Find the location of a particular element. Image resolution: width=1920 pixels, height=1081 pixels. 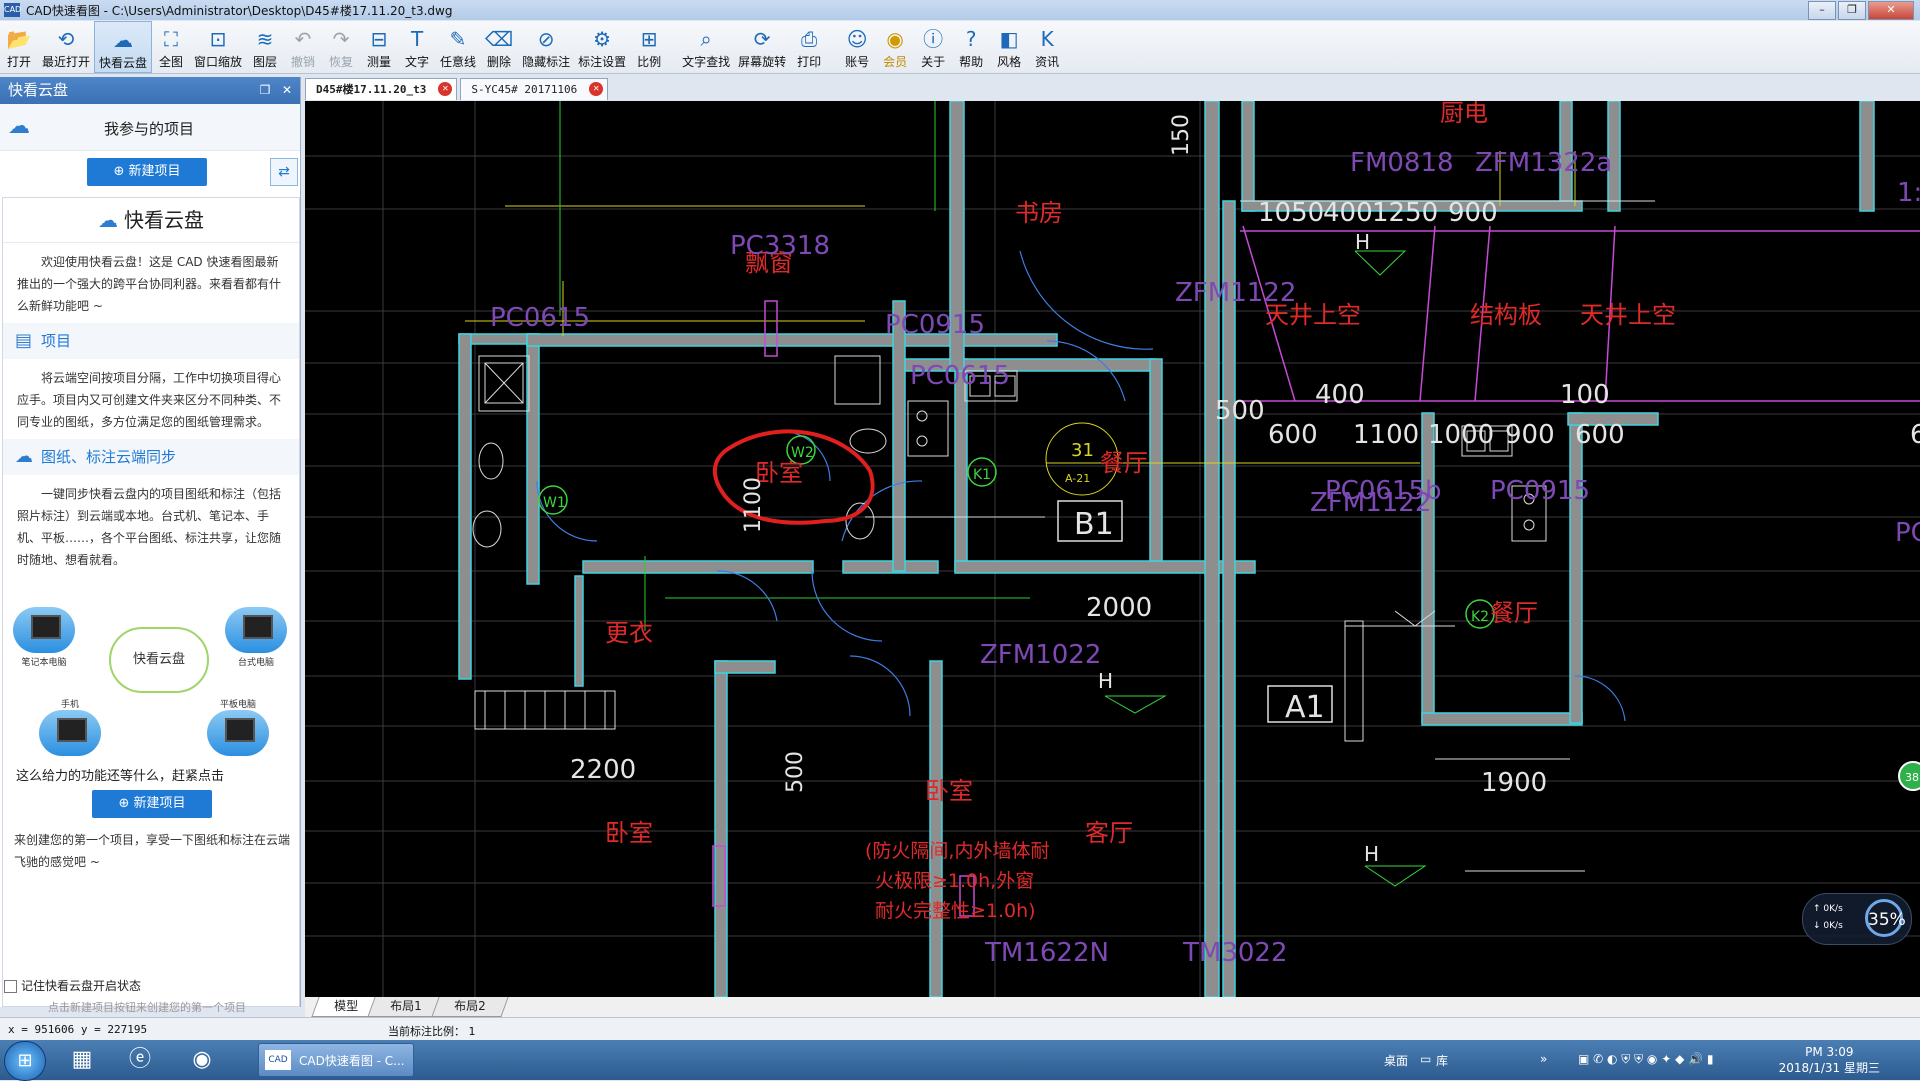

float-panel-icon: ❐ is located at coordinates (265, 90).